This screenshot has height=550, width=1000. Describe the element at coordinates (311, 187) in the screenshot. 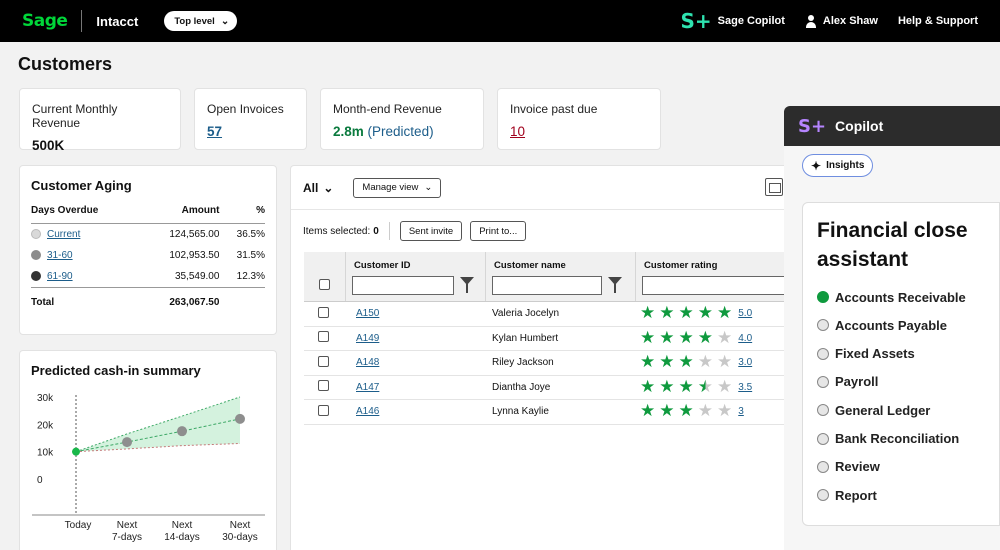

I see `filter-all-label: All` at that location.